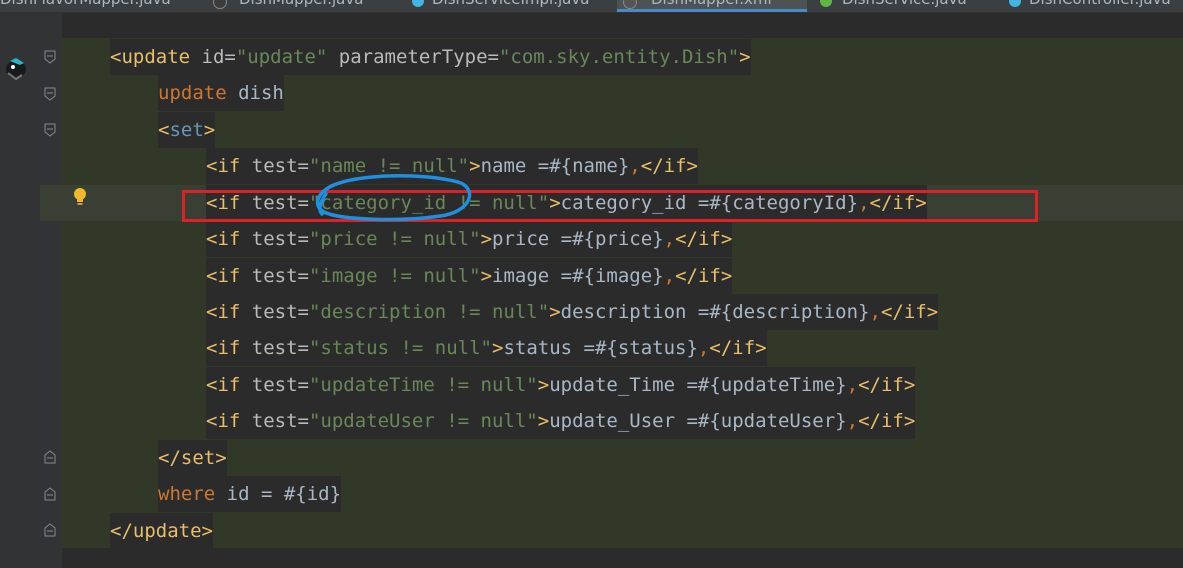 The image size is (1183, 568). I want to click on code-line: </update>, so click(161, 531).